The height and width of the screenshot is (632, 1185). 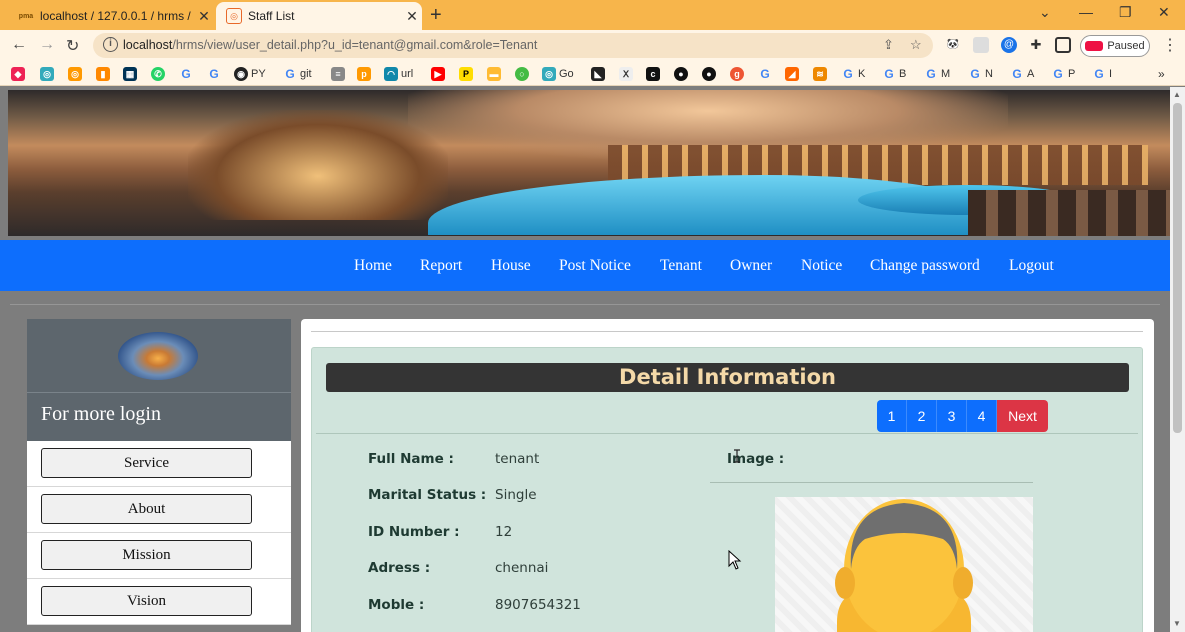 I want to click on next-button: Next, so click(x=1022, y=416).